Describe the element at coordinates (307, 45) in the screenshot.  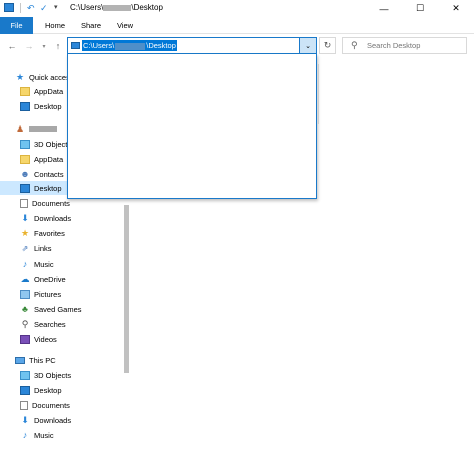
I see `address-dropdown-chevron-icon: ⌄` at that location.